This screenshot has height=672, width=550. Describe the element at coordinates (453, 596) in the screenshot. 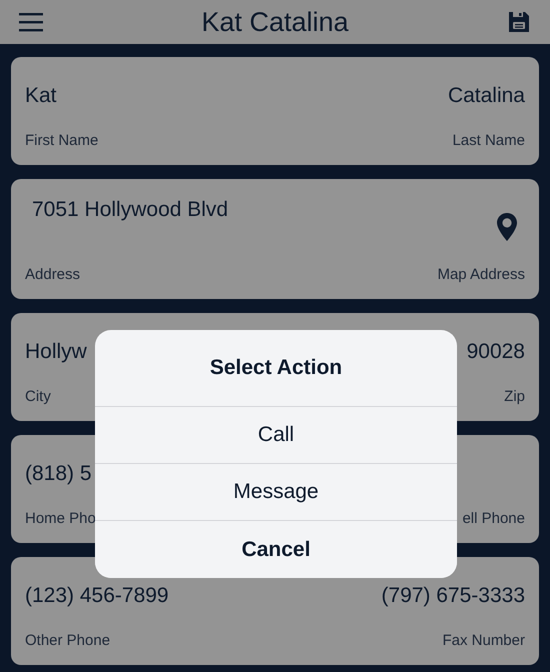

I see `field-value: (797) 675-3333` at that location.